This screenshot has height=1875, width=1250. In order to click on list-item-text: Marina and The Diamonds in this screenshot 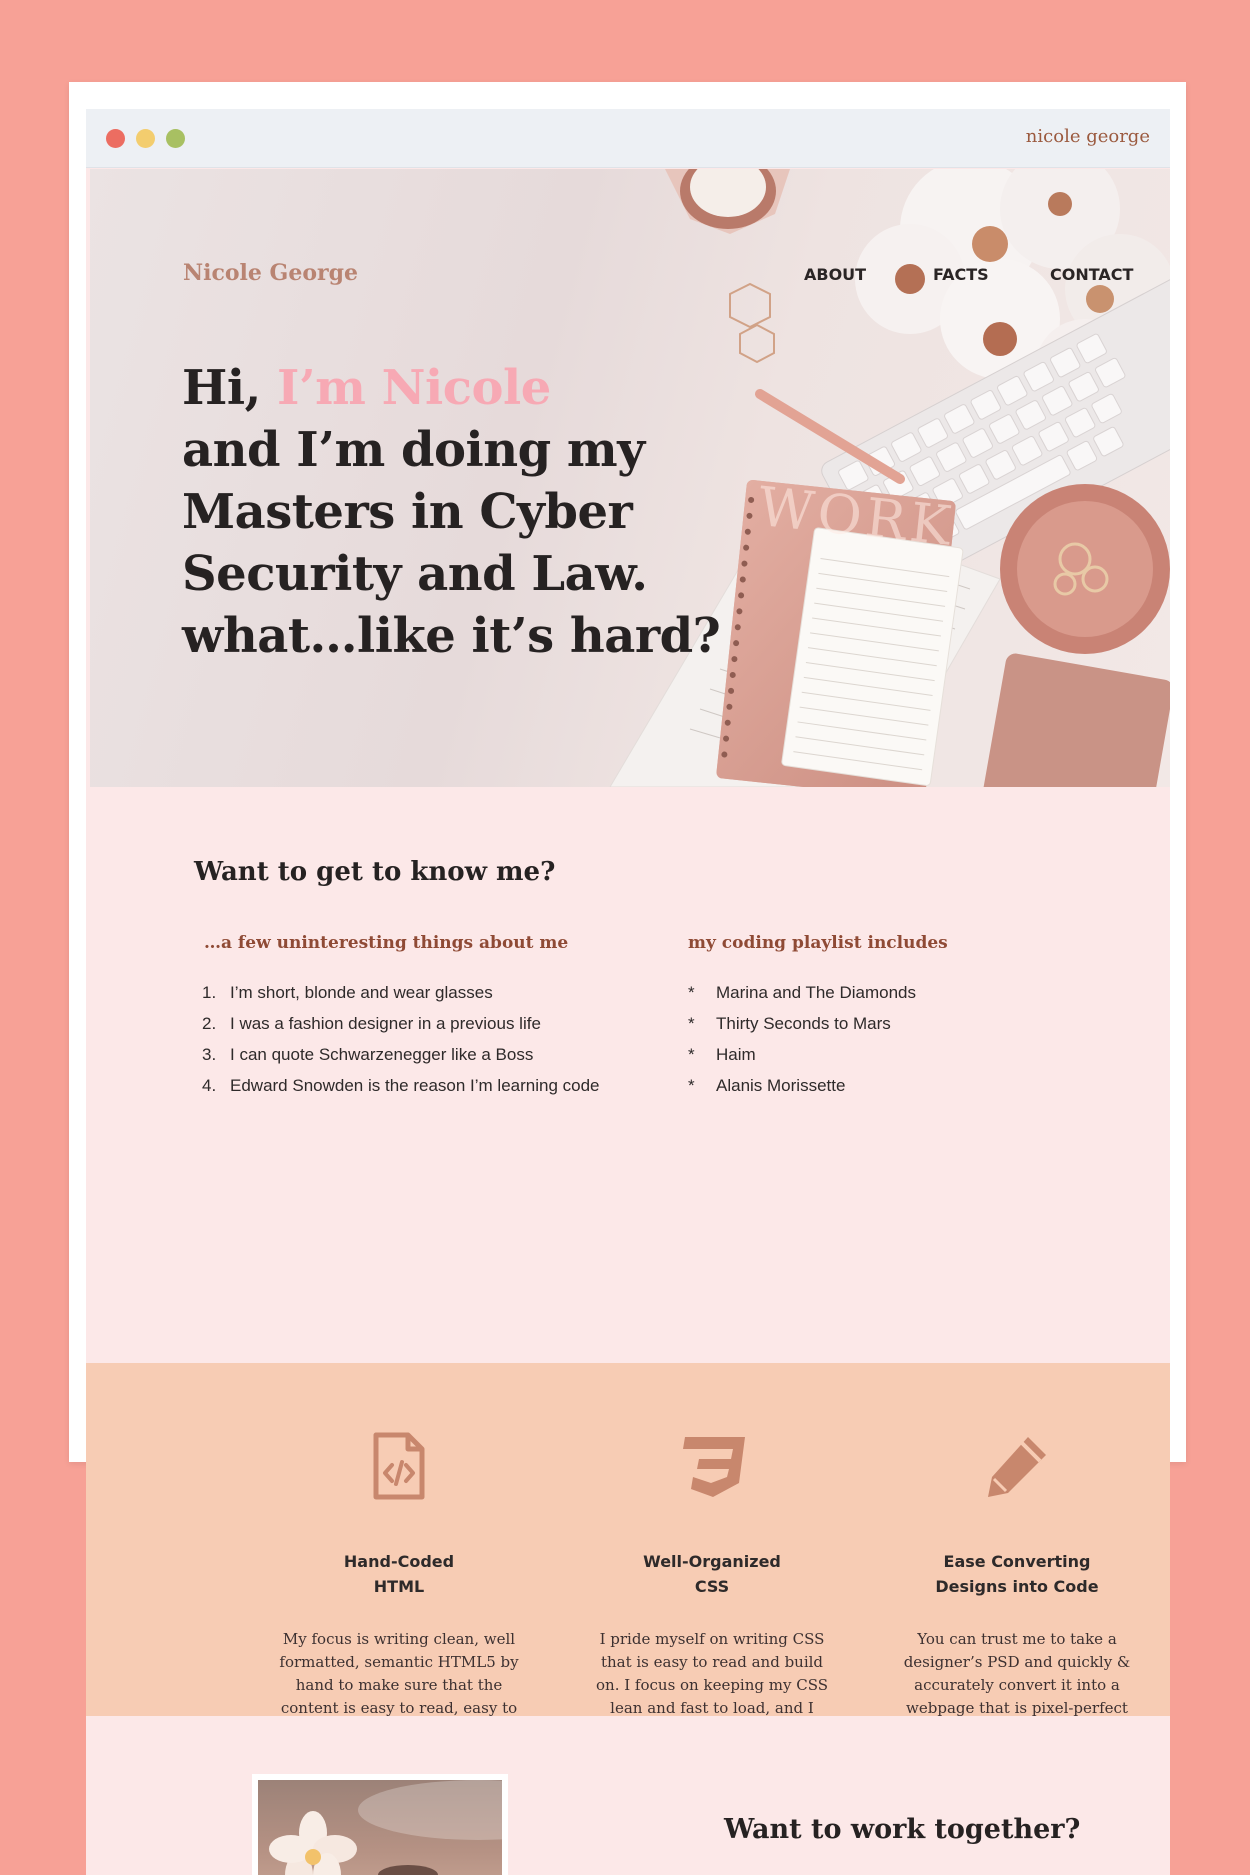, I will do `click(816, 992)`.